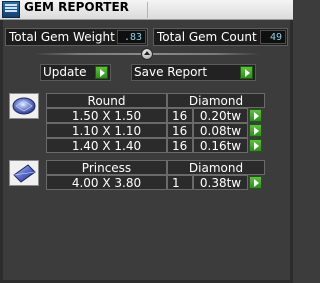  What do you see at coordinates (106, 100) in the screenshot?
I see `gem-cut-header: Round` at bounding box center [106, 100].